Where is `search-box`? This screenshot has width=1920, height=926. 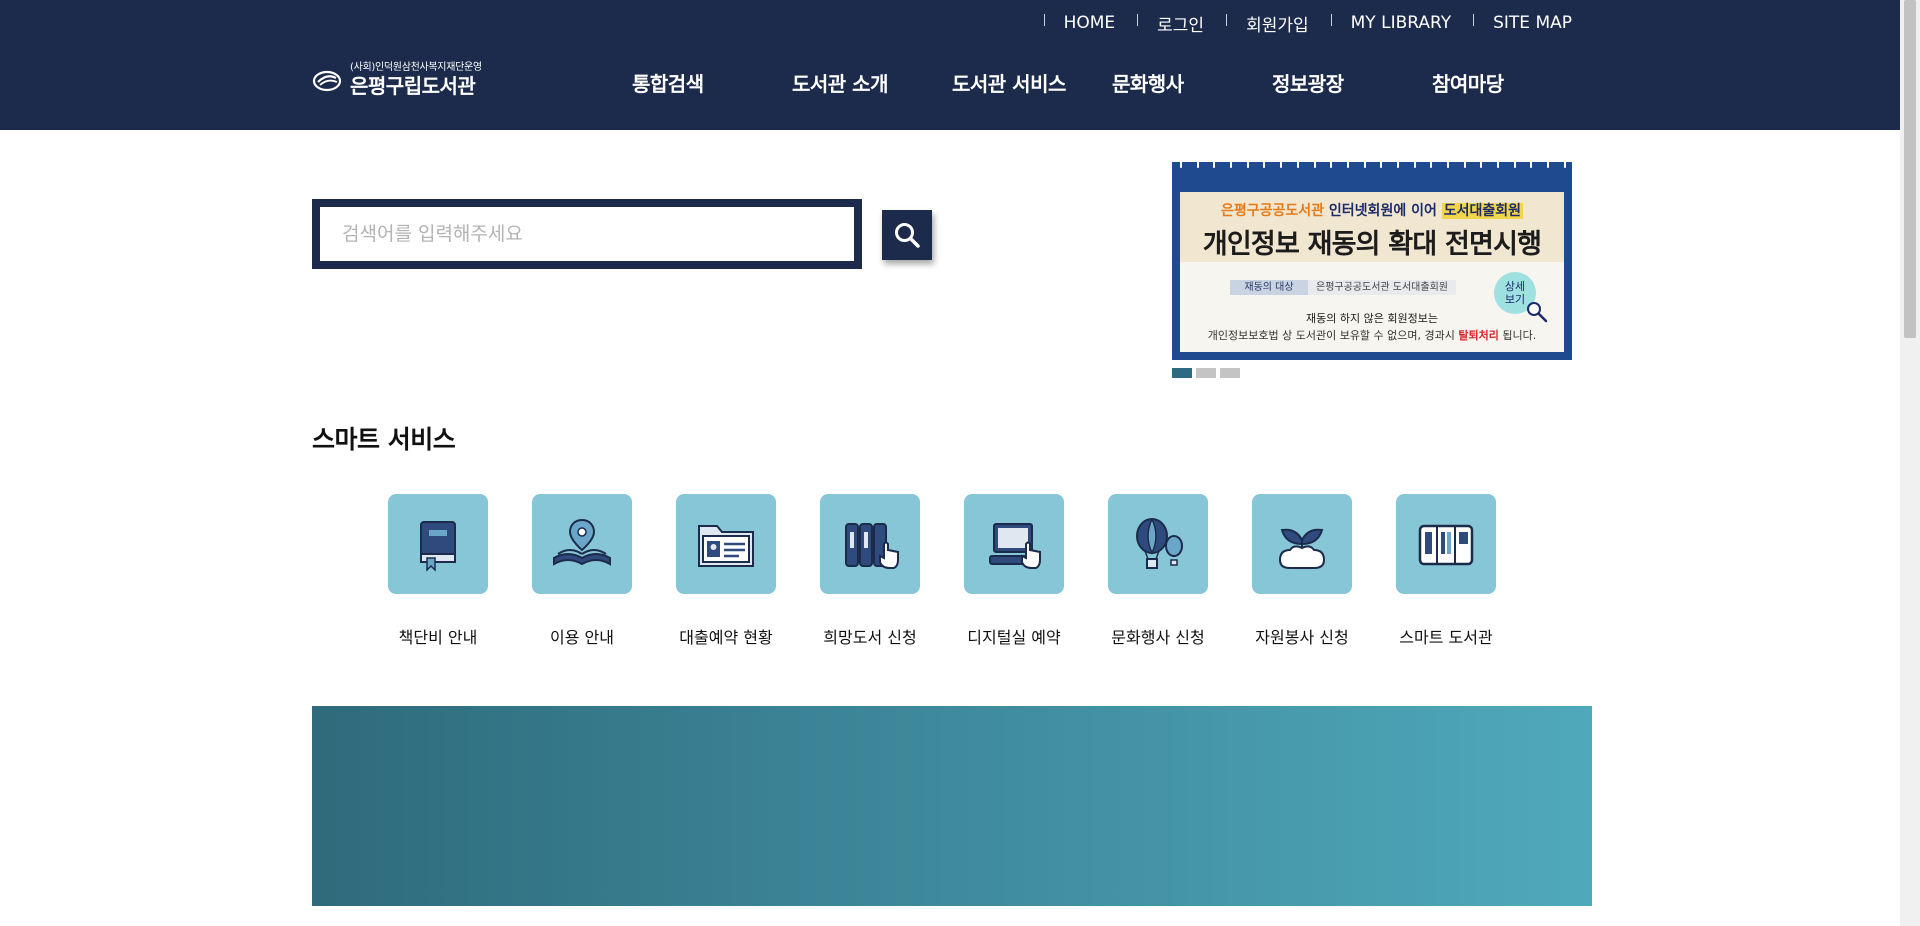 search-box is located at coordinates (587, 234).